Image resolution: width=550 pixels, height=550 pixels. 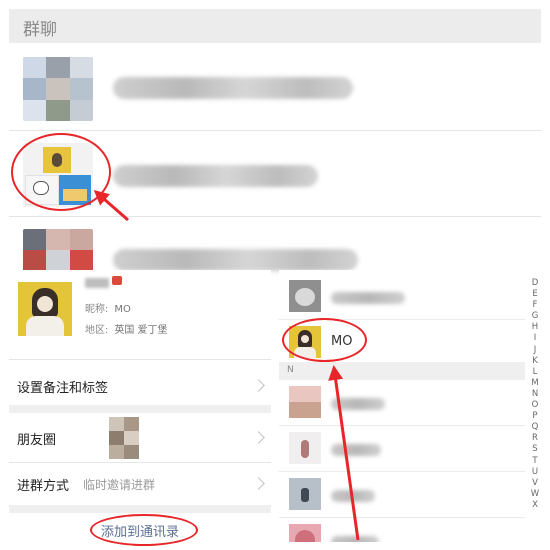 I want to click on index-letter: P, so click(x=535, y=416).